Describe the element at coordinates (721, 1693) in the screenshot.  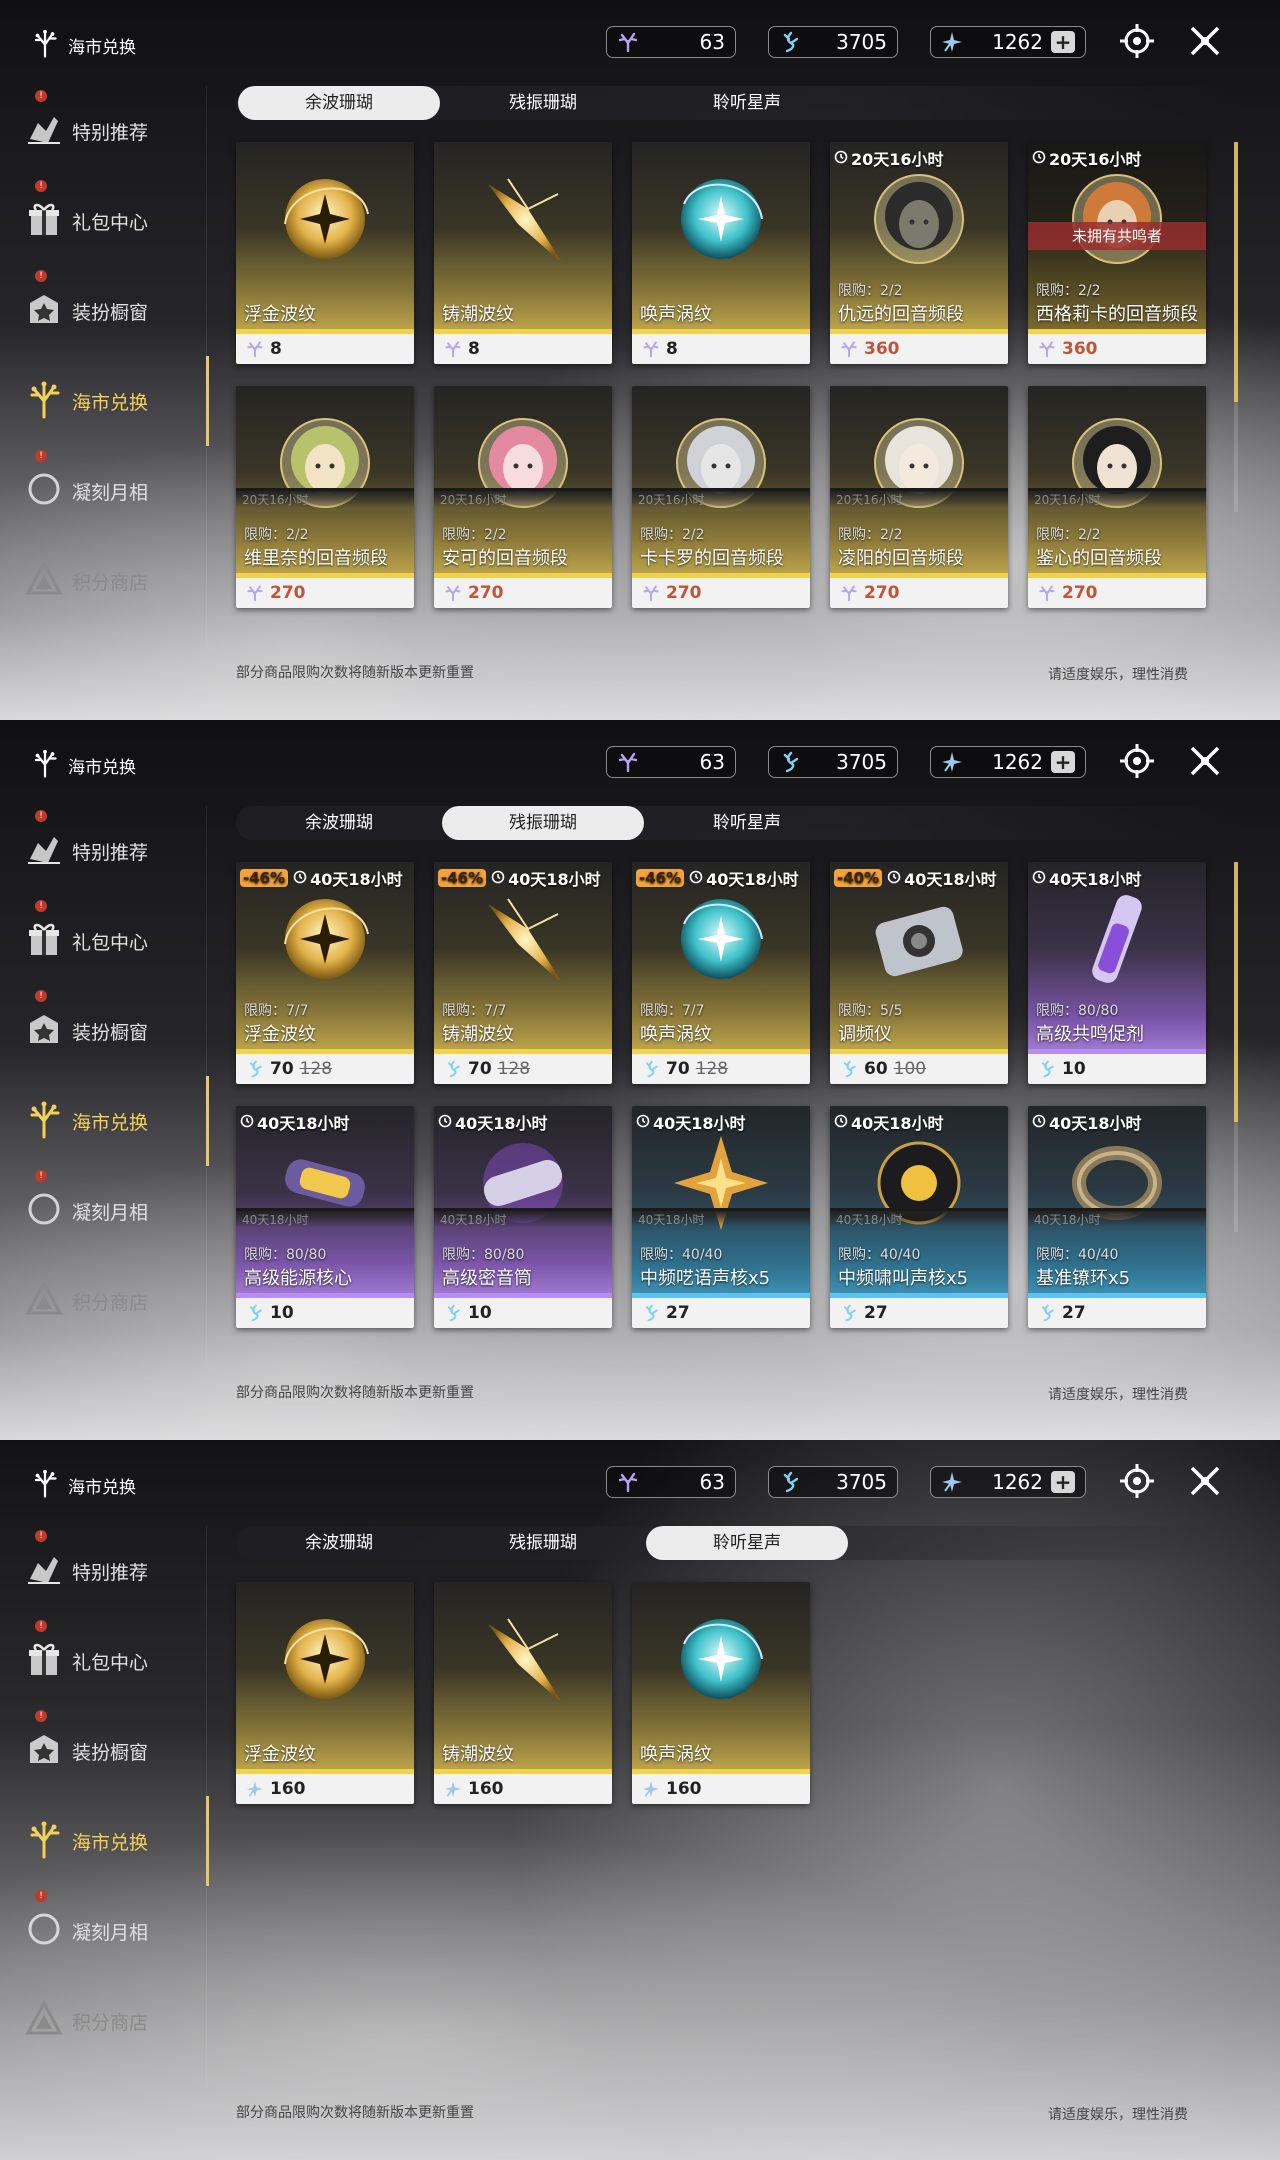
I see `shop-item-card: 唤声涡纹 160` at that location.